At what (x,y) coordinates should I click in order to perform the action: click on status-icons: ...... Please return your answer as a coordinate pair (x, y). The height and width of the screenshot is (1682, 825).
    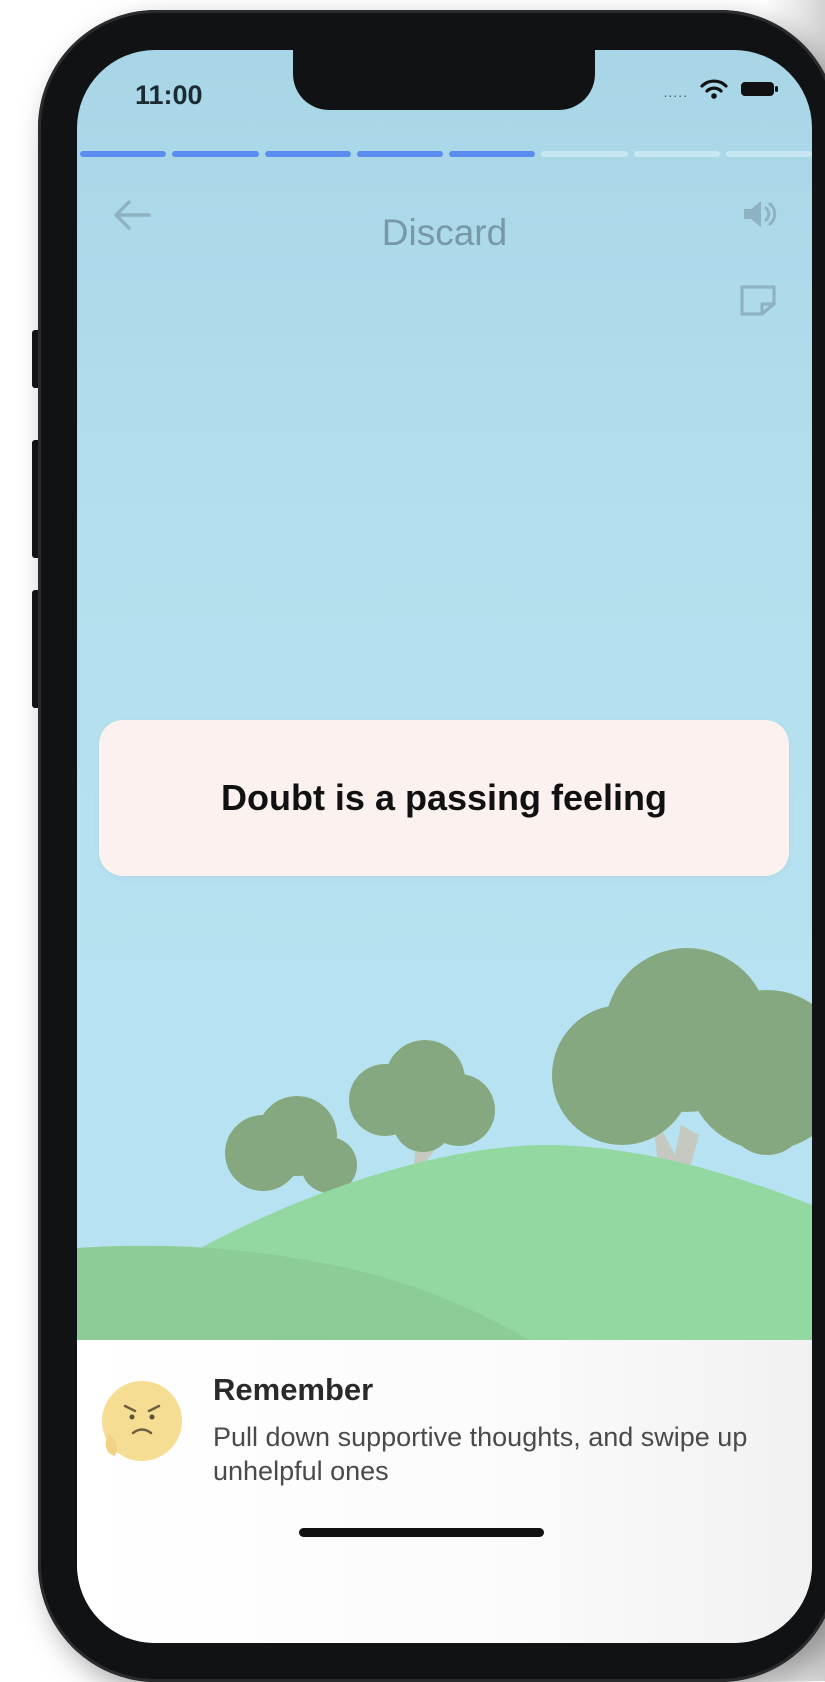
    Looking at the image, I should click on (722, 89).